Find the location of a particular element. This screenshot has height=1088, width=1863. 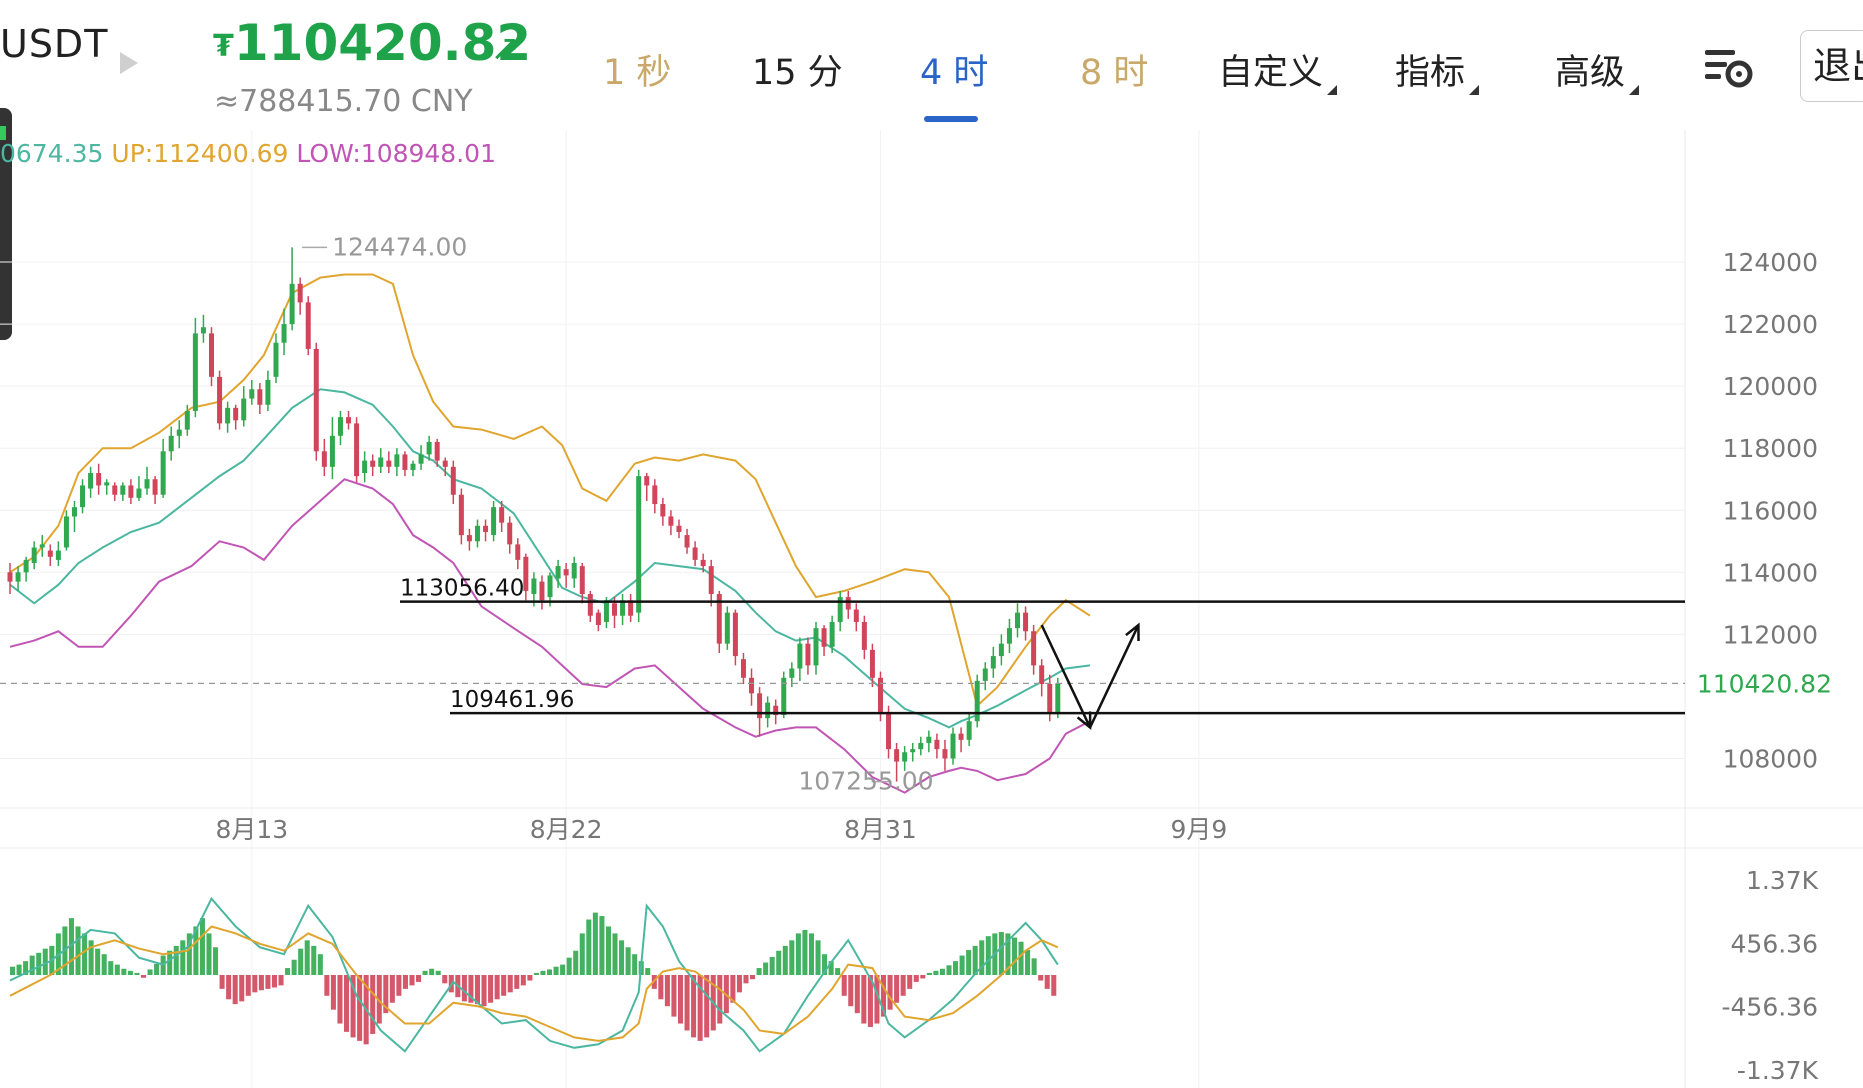

price-tick-label: 108000 is located at coordinates (1770, 758).